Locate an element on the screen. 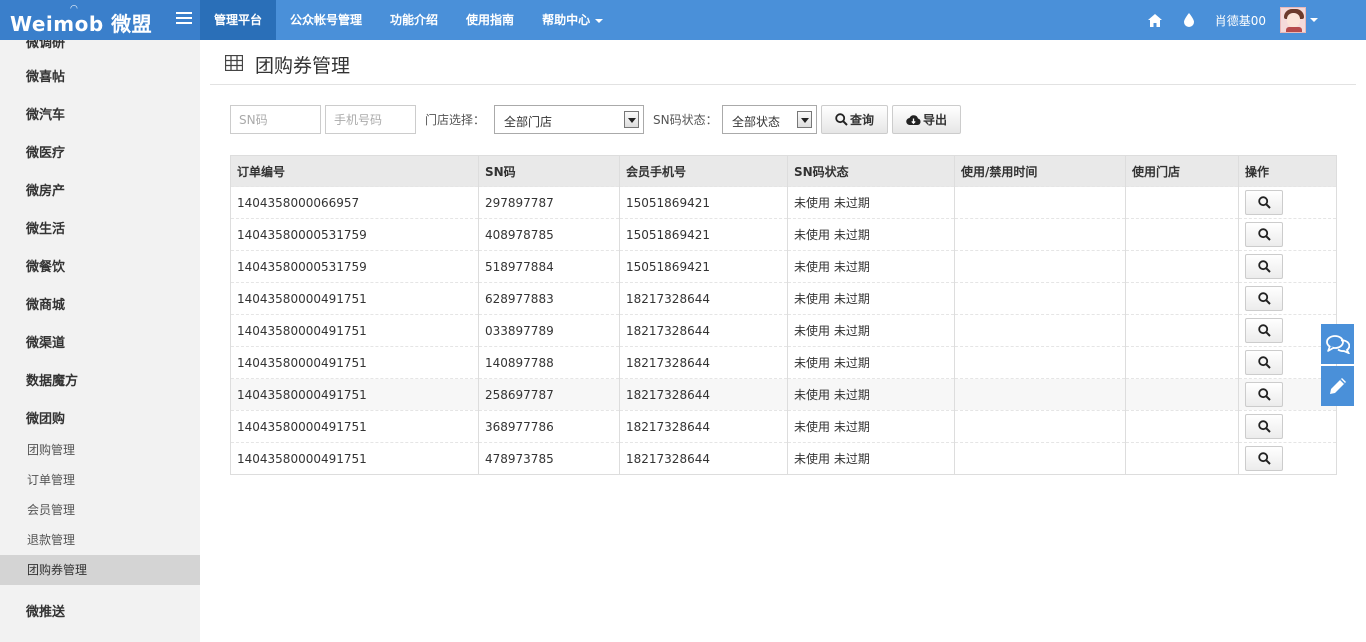 This screenshot has height=642, width=1366. sidebar-item-push: 微推送 is located at coordinates (100, 613).